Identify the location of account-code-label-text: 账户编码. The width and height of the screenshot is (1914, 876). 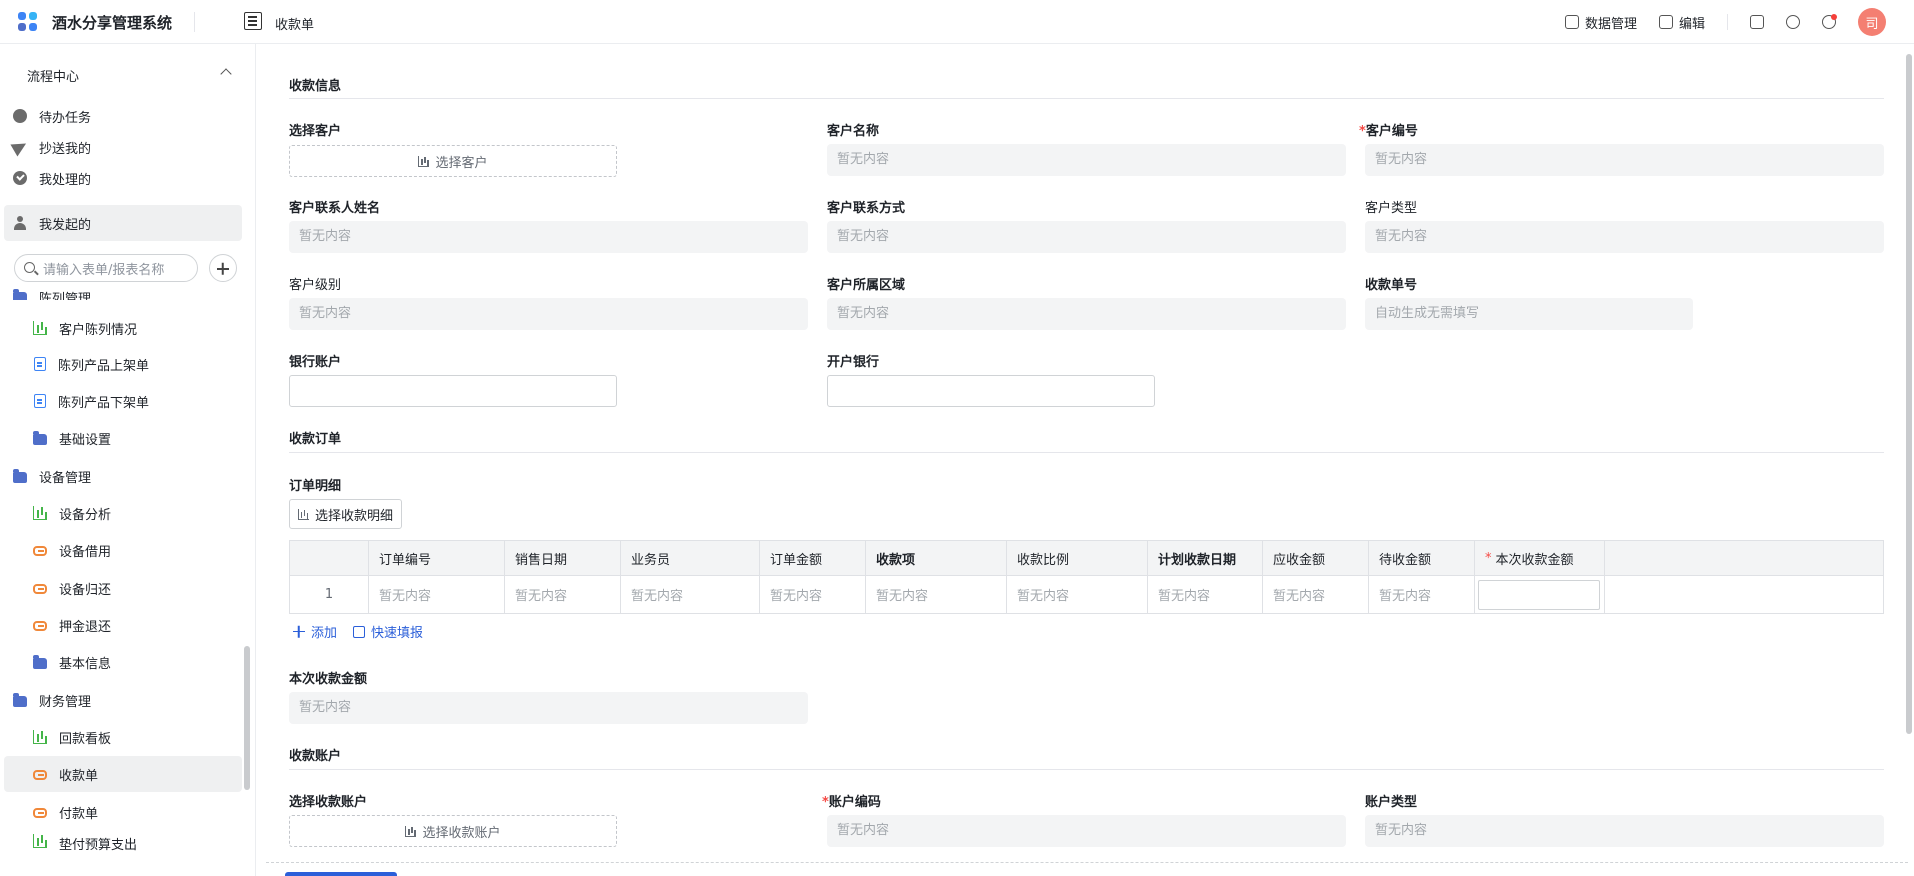
(854, 802).